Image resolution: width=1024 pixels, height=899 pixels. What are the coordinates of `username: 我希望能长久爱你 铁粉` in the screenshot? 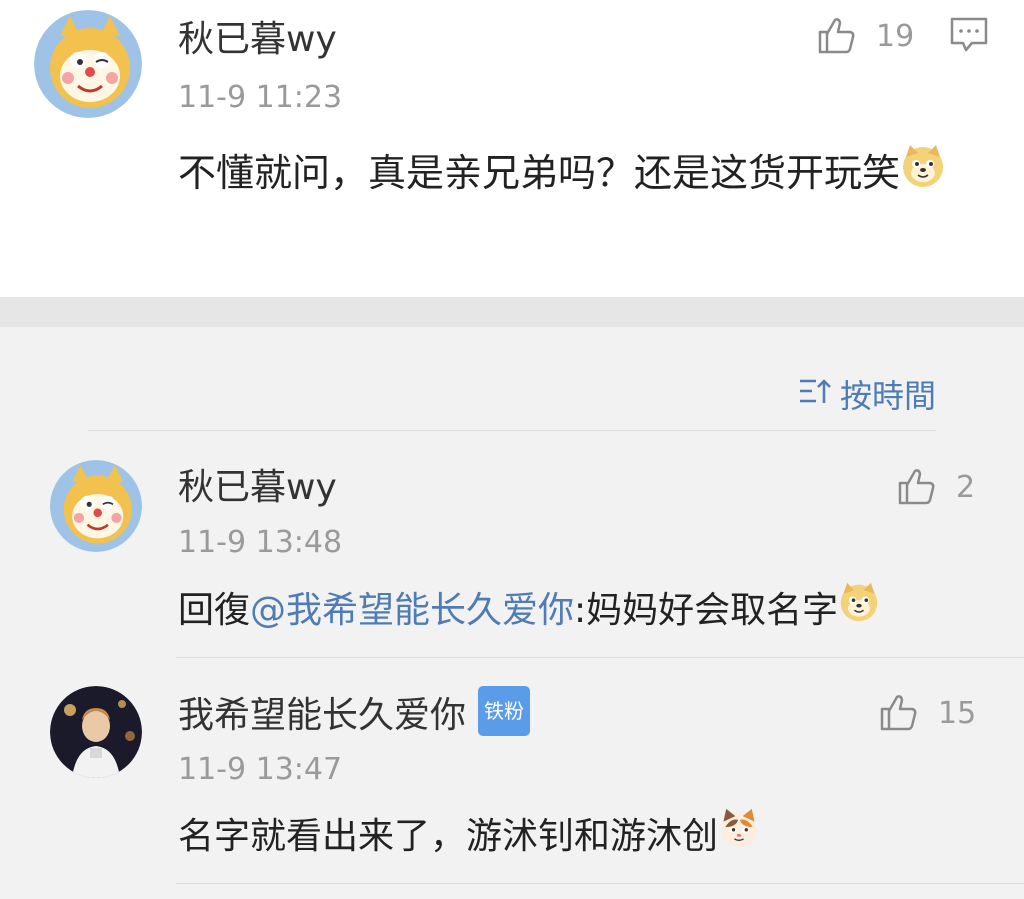 It's located at (354, 714).